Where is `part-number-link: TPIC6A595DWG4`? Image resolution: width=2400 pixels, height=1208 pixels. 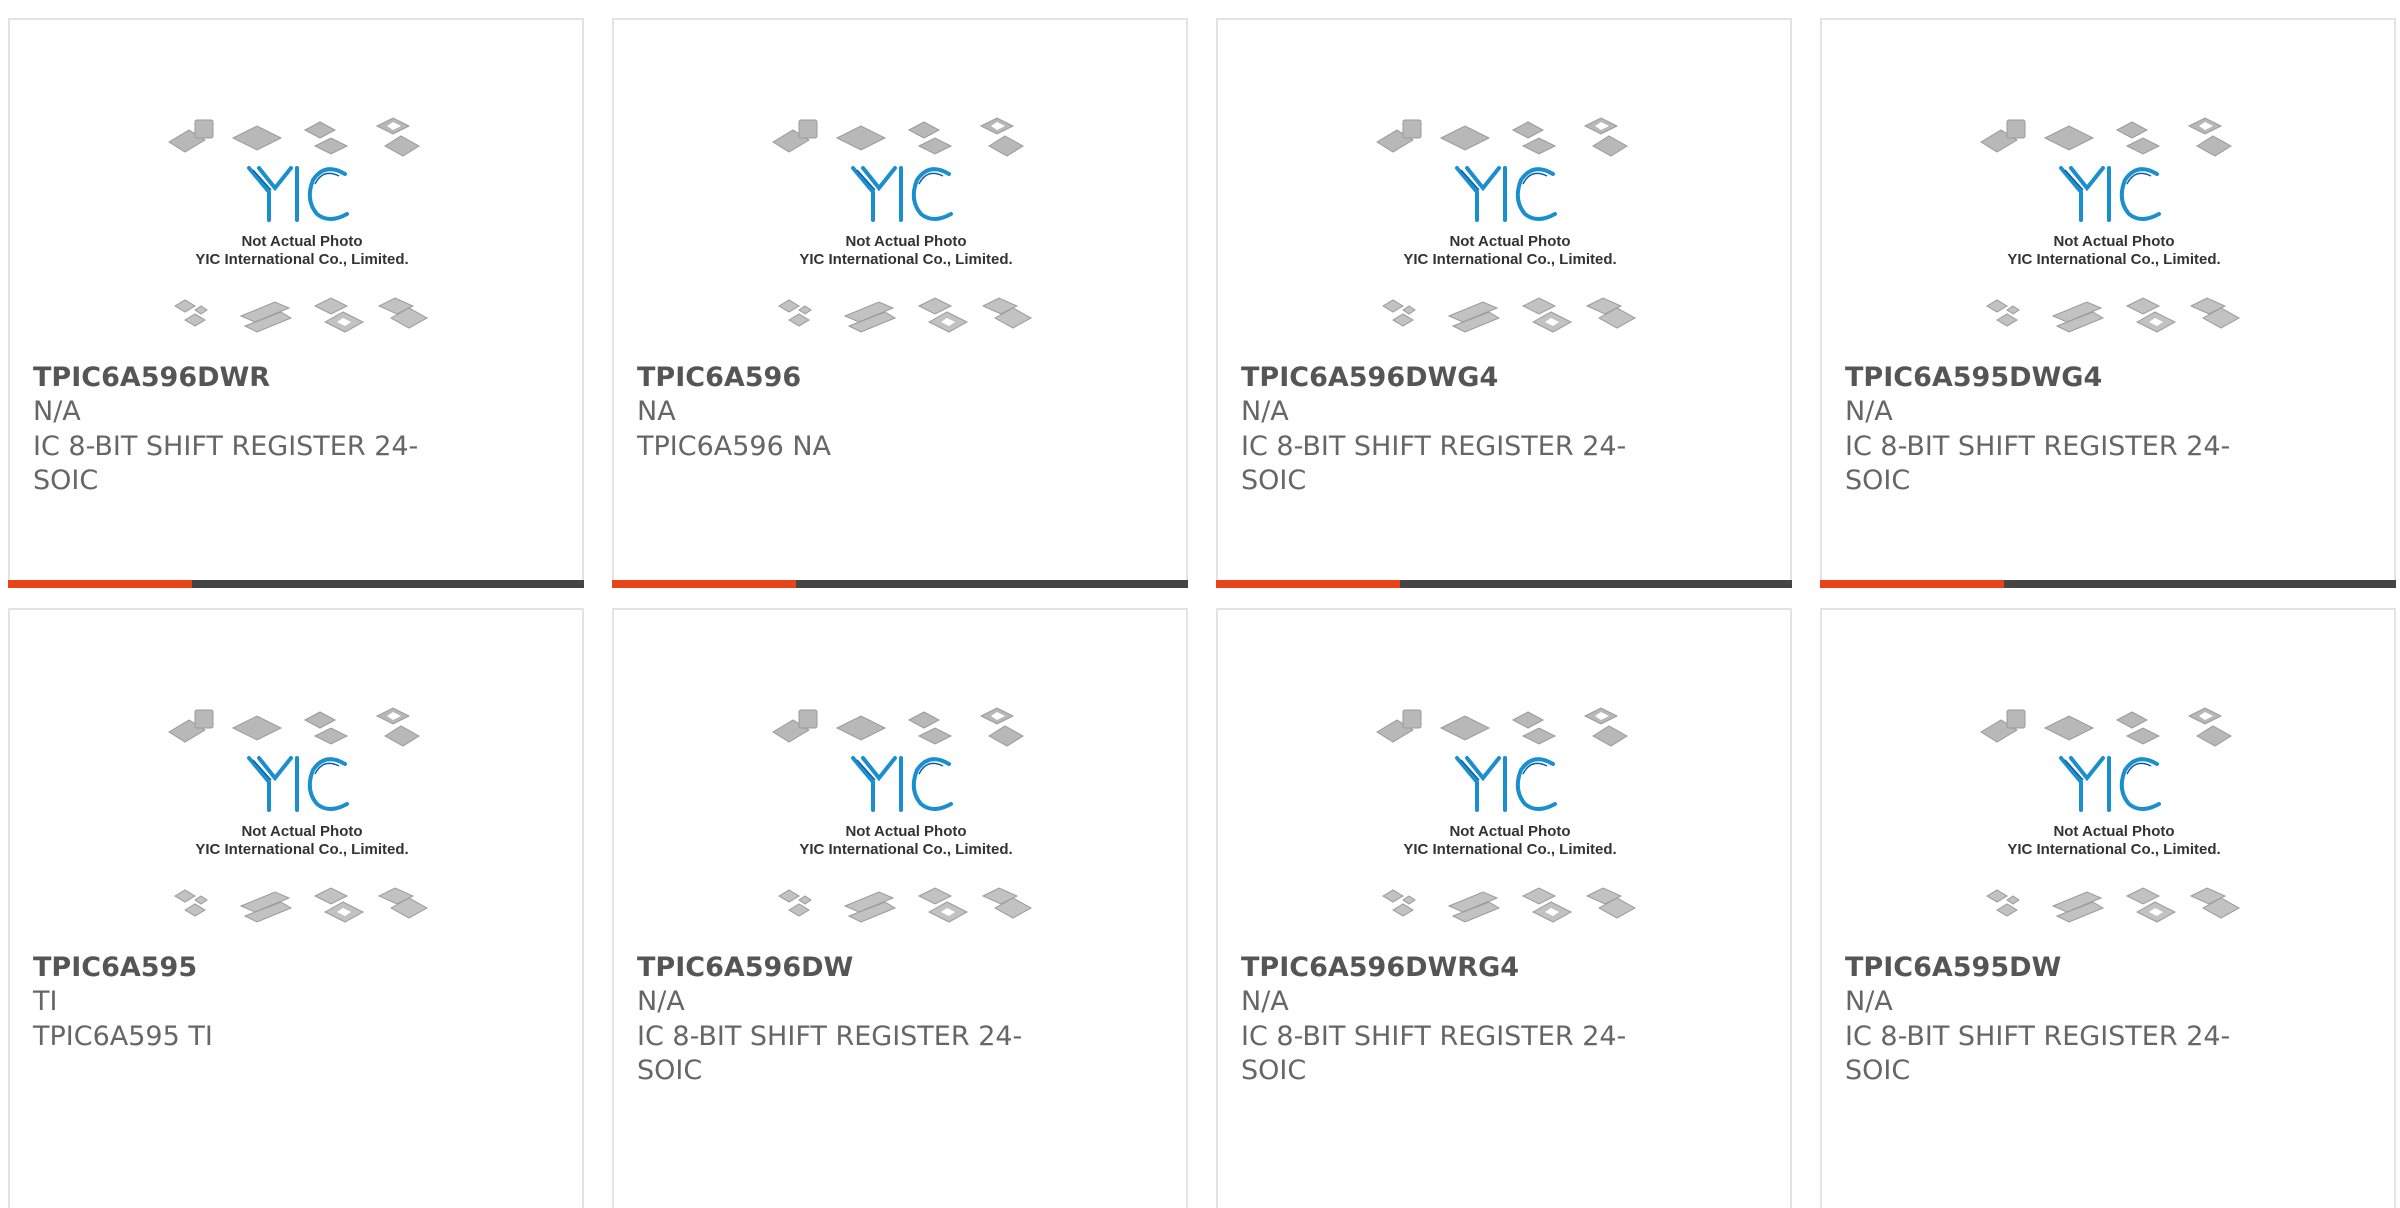 part-number-link: TPIC6A595DWG4 is located at coordinates (1973, 377).